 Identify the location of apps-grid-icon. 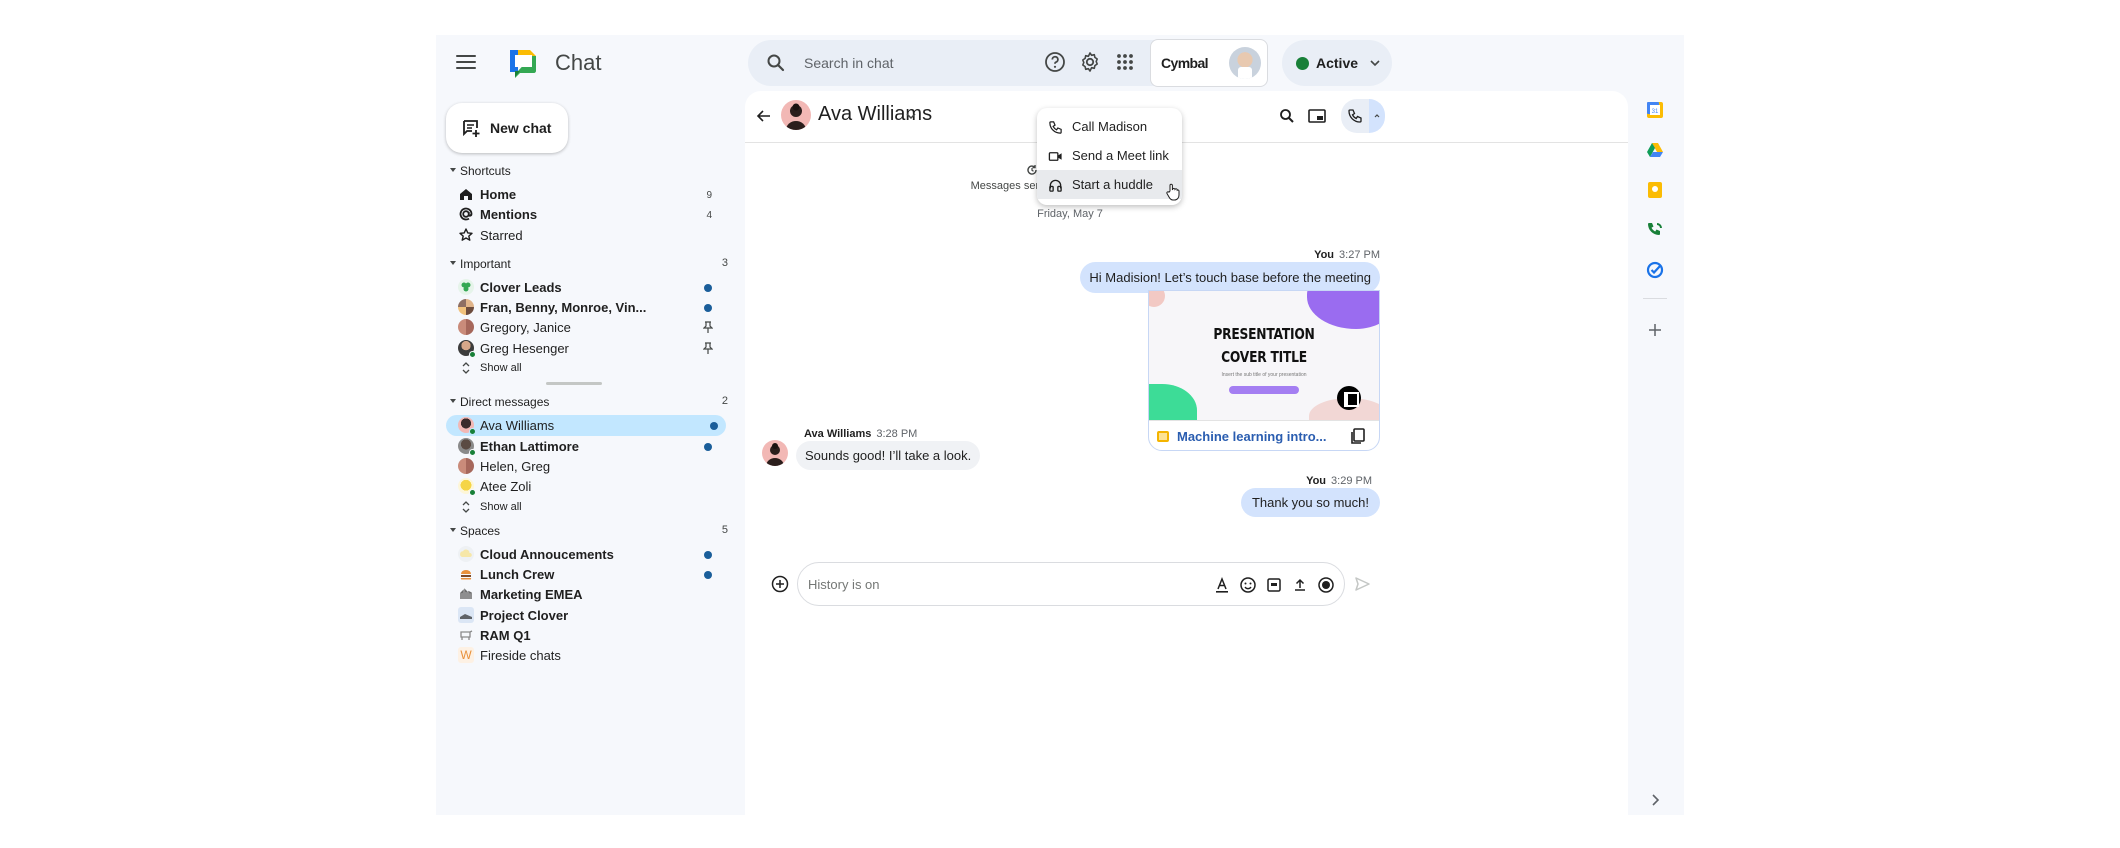
(1125, 62).